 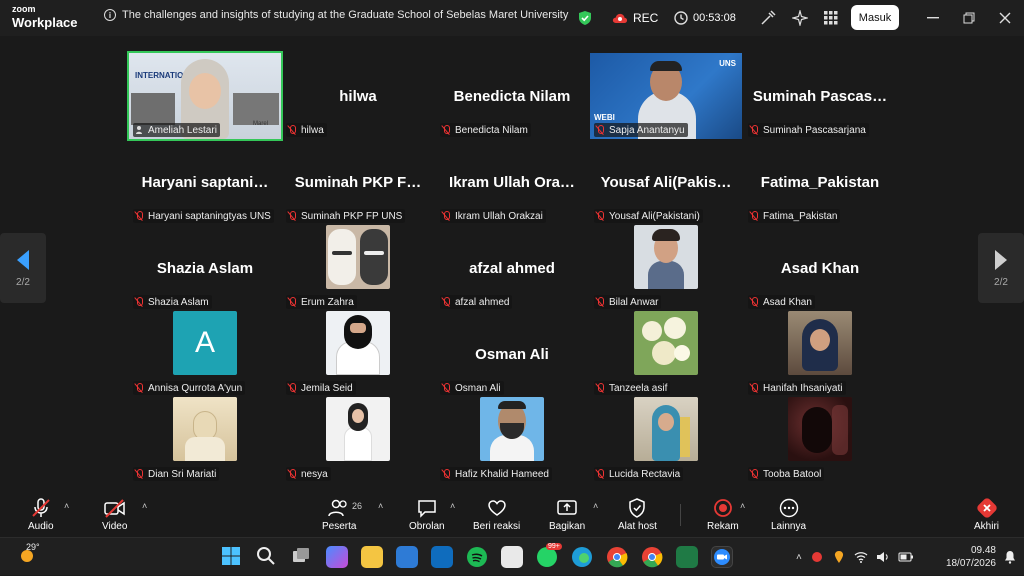 I want to click on page-indicator-left: 2/2, so click(x=23, y=282).